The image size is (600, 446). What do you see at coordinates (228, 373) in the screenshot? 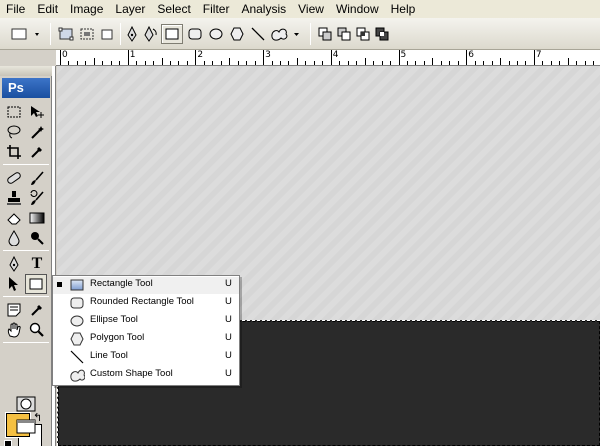
I see `flyout-item-shortcut: U` at bounding box center [228, 373].